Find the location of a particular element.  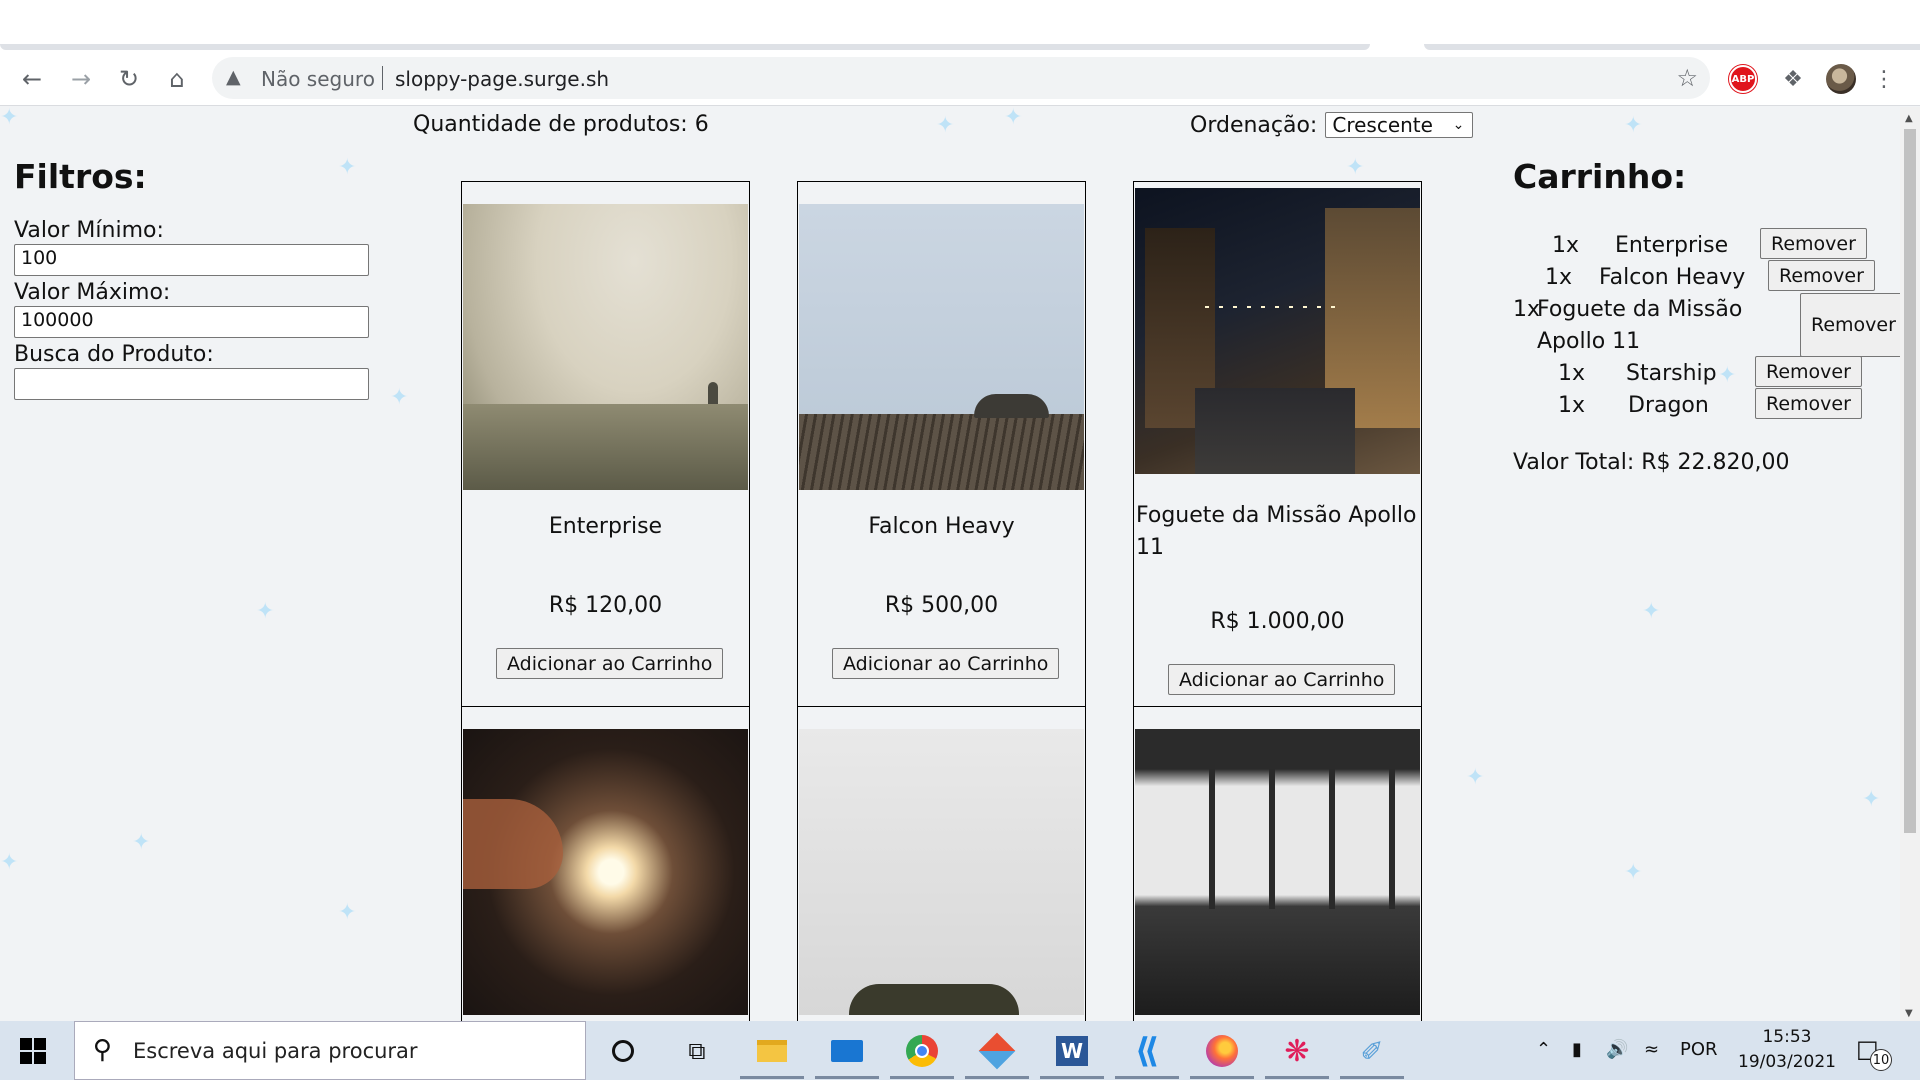

product-name: Falcon Heavy is located at coordinates (941, 526).